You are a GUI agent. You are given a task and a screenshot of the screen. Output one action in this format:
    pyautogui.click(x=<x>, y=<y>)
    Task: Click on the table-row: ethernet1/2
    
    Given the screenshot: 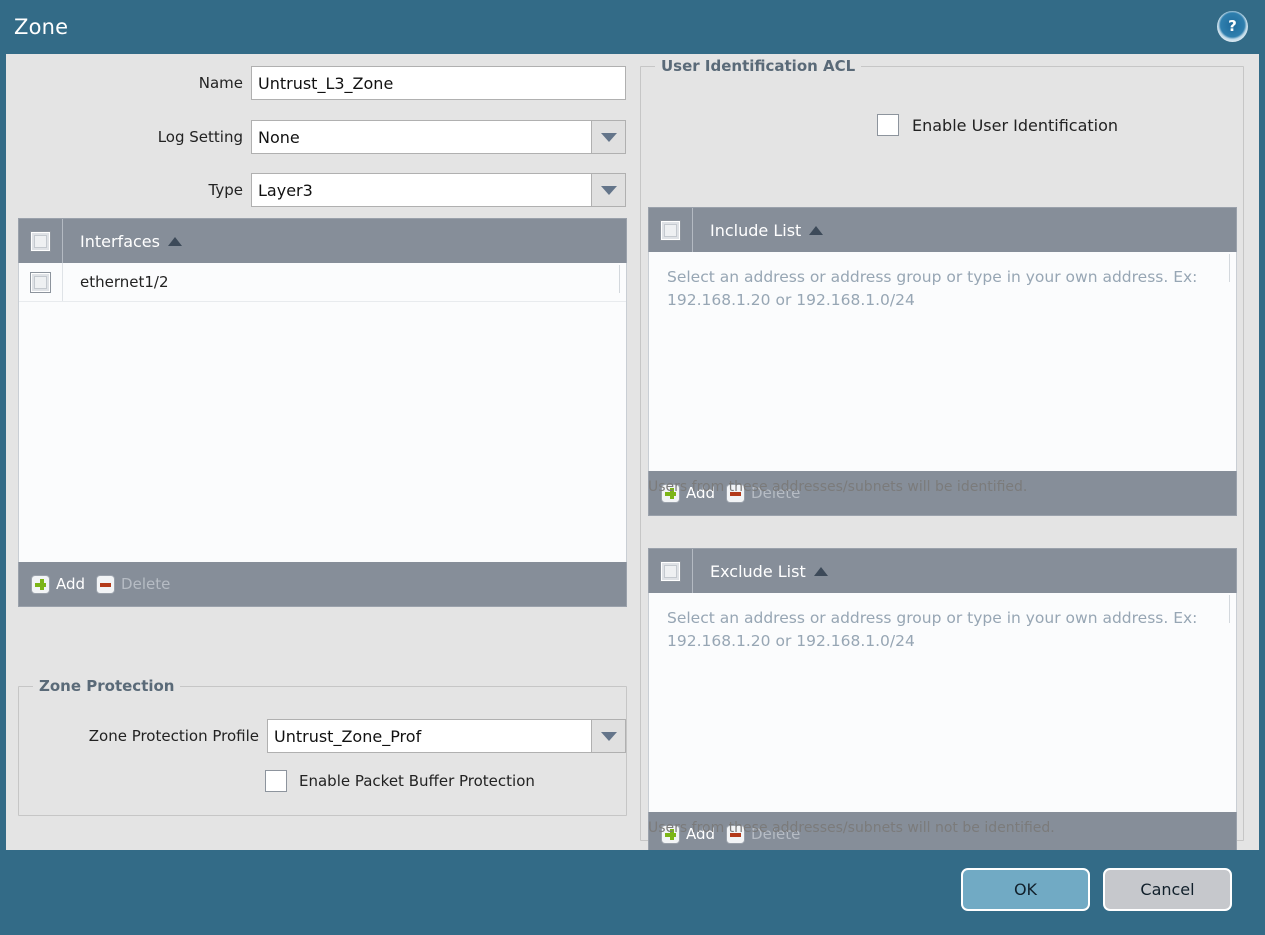 What is the action you would take?
    pyautogui.click(x=322, y=282)
    